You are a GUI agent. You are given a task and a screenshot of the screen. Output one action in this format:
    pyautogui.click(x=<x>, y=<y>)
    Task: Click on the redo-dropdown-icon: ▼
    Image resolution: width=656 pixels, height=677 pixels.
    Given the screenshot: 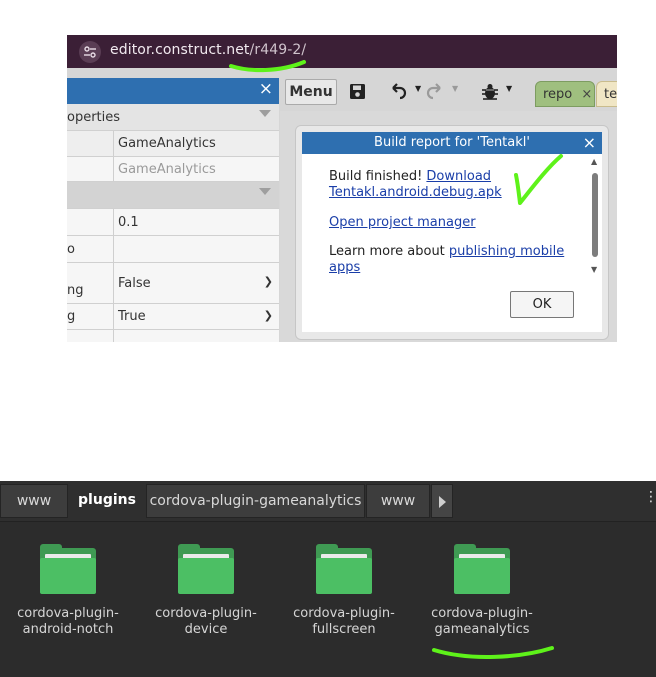 What is the action you would take?
    pyautogui.click(x=455, y=88)
    